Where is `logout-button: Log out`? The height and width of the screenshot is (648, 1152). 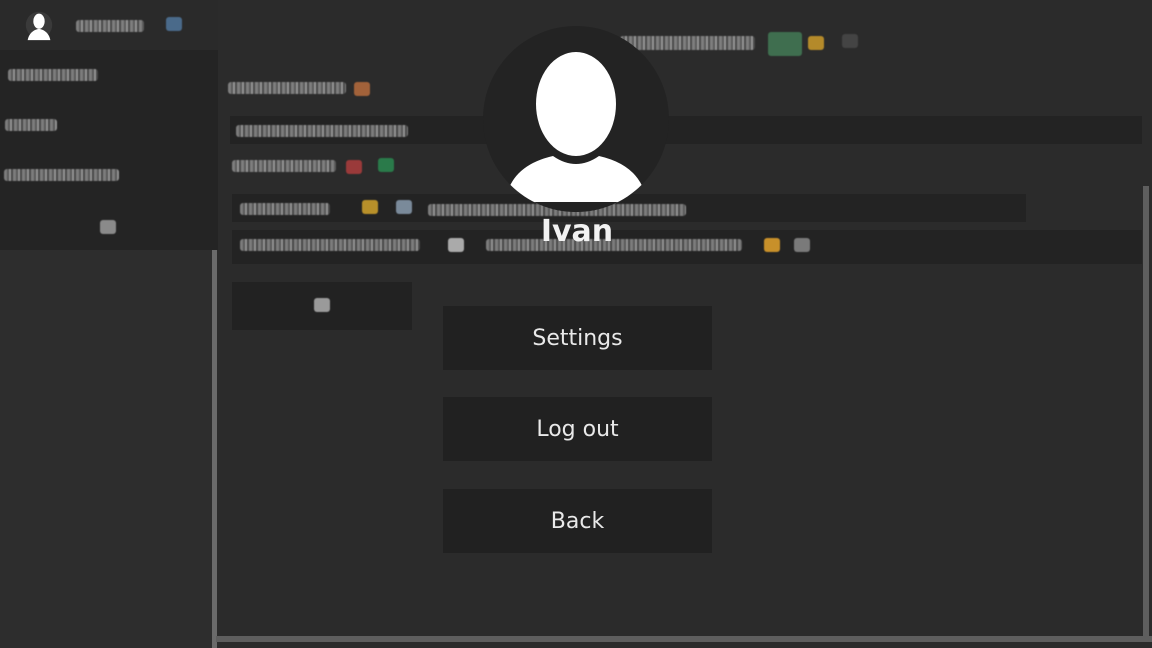 logout-button: Log out is located at coordinates (577, 429).